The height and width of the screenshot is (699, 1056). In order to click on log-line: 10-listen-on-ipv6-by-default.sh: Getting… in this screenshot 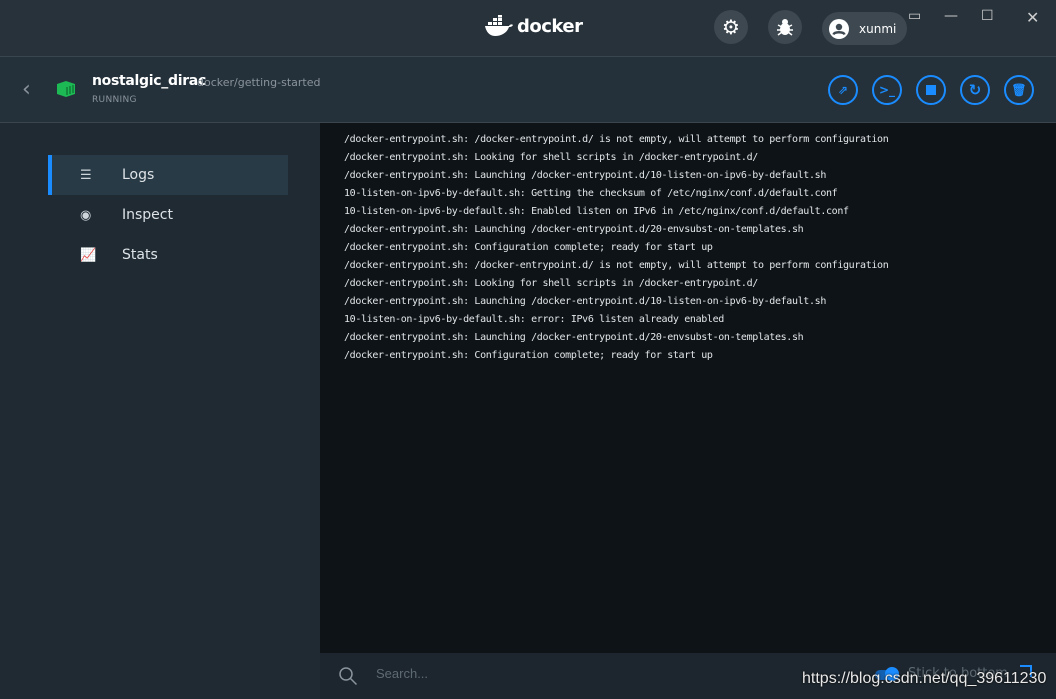, I will do `click(591, 193)`.